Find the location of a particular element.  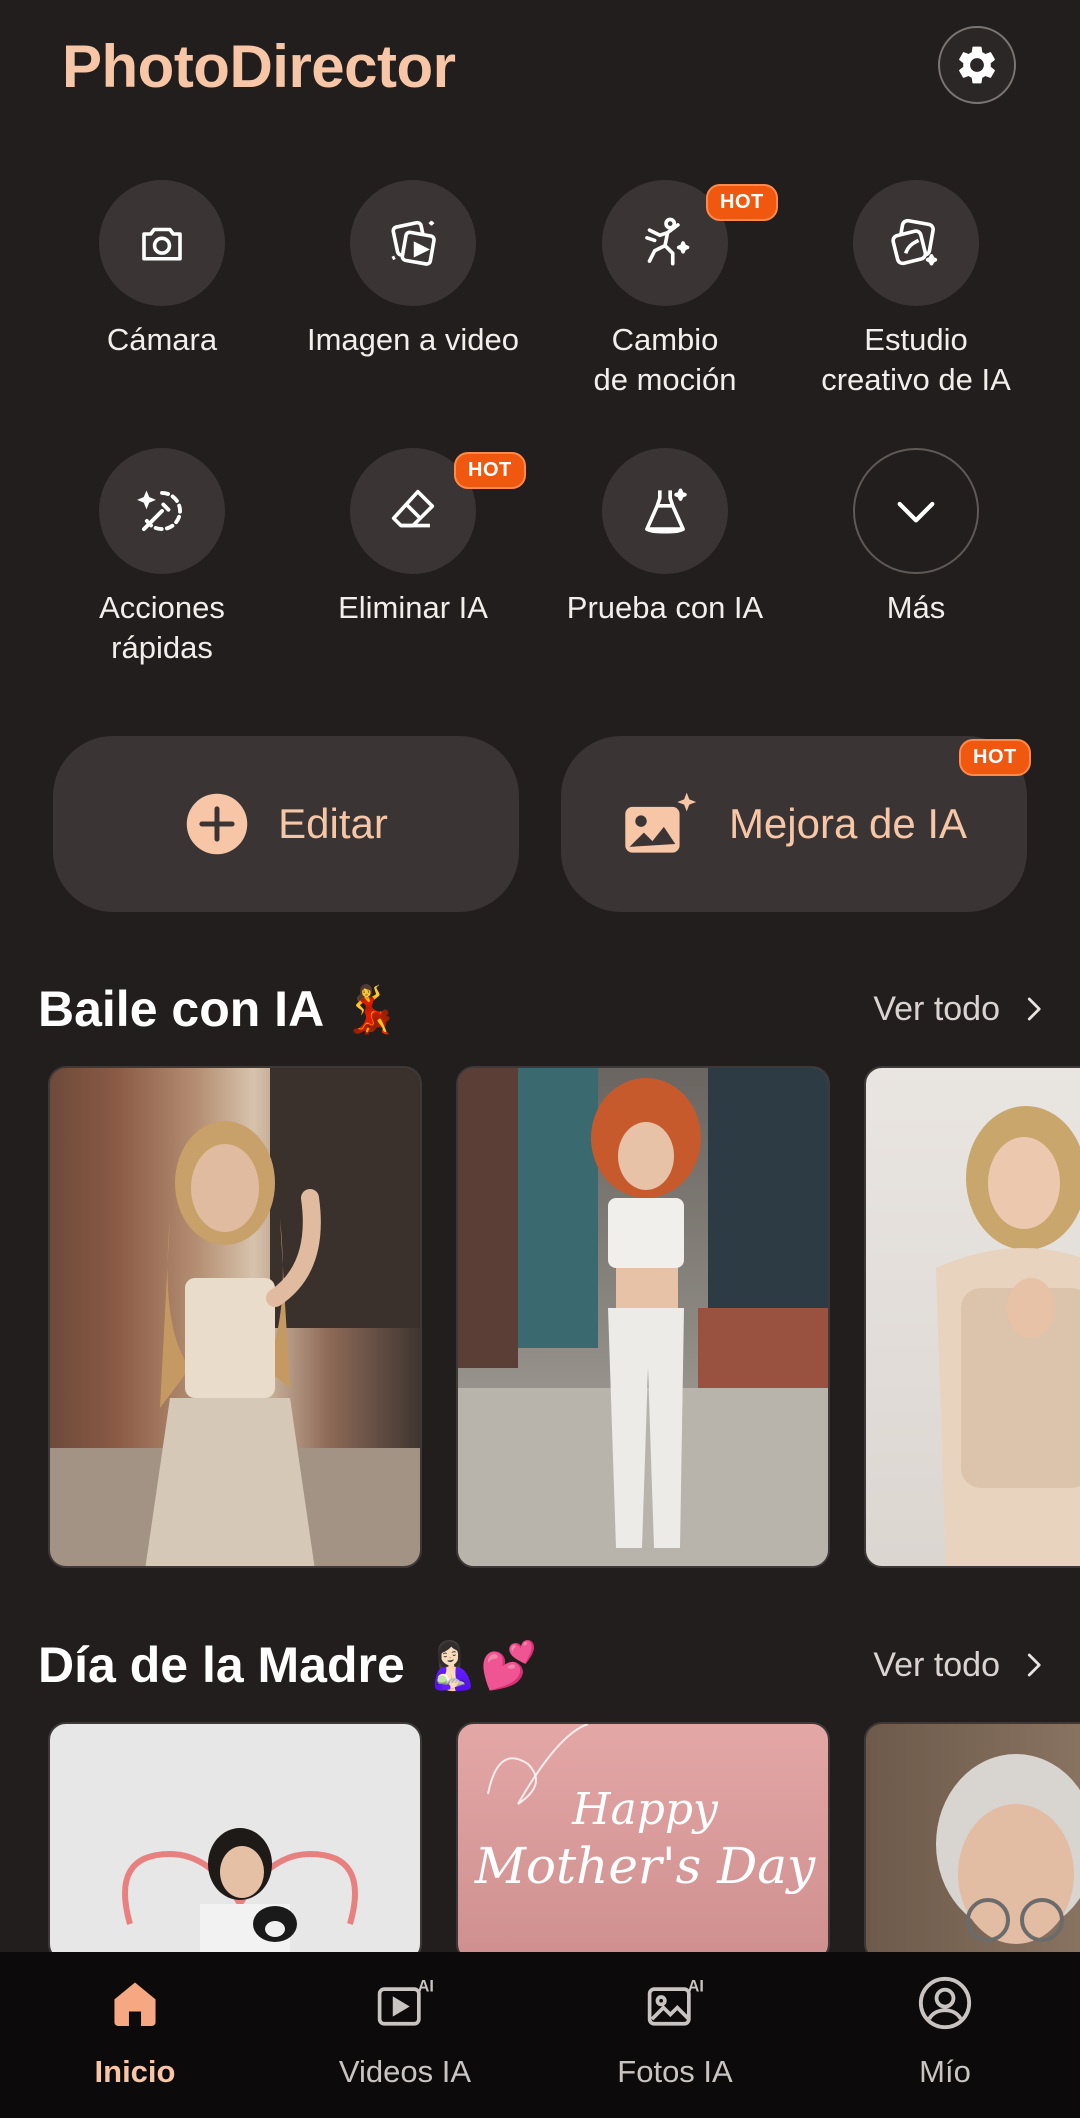

settings-button is located at coordinates (977, 65).